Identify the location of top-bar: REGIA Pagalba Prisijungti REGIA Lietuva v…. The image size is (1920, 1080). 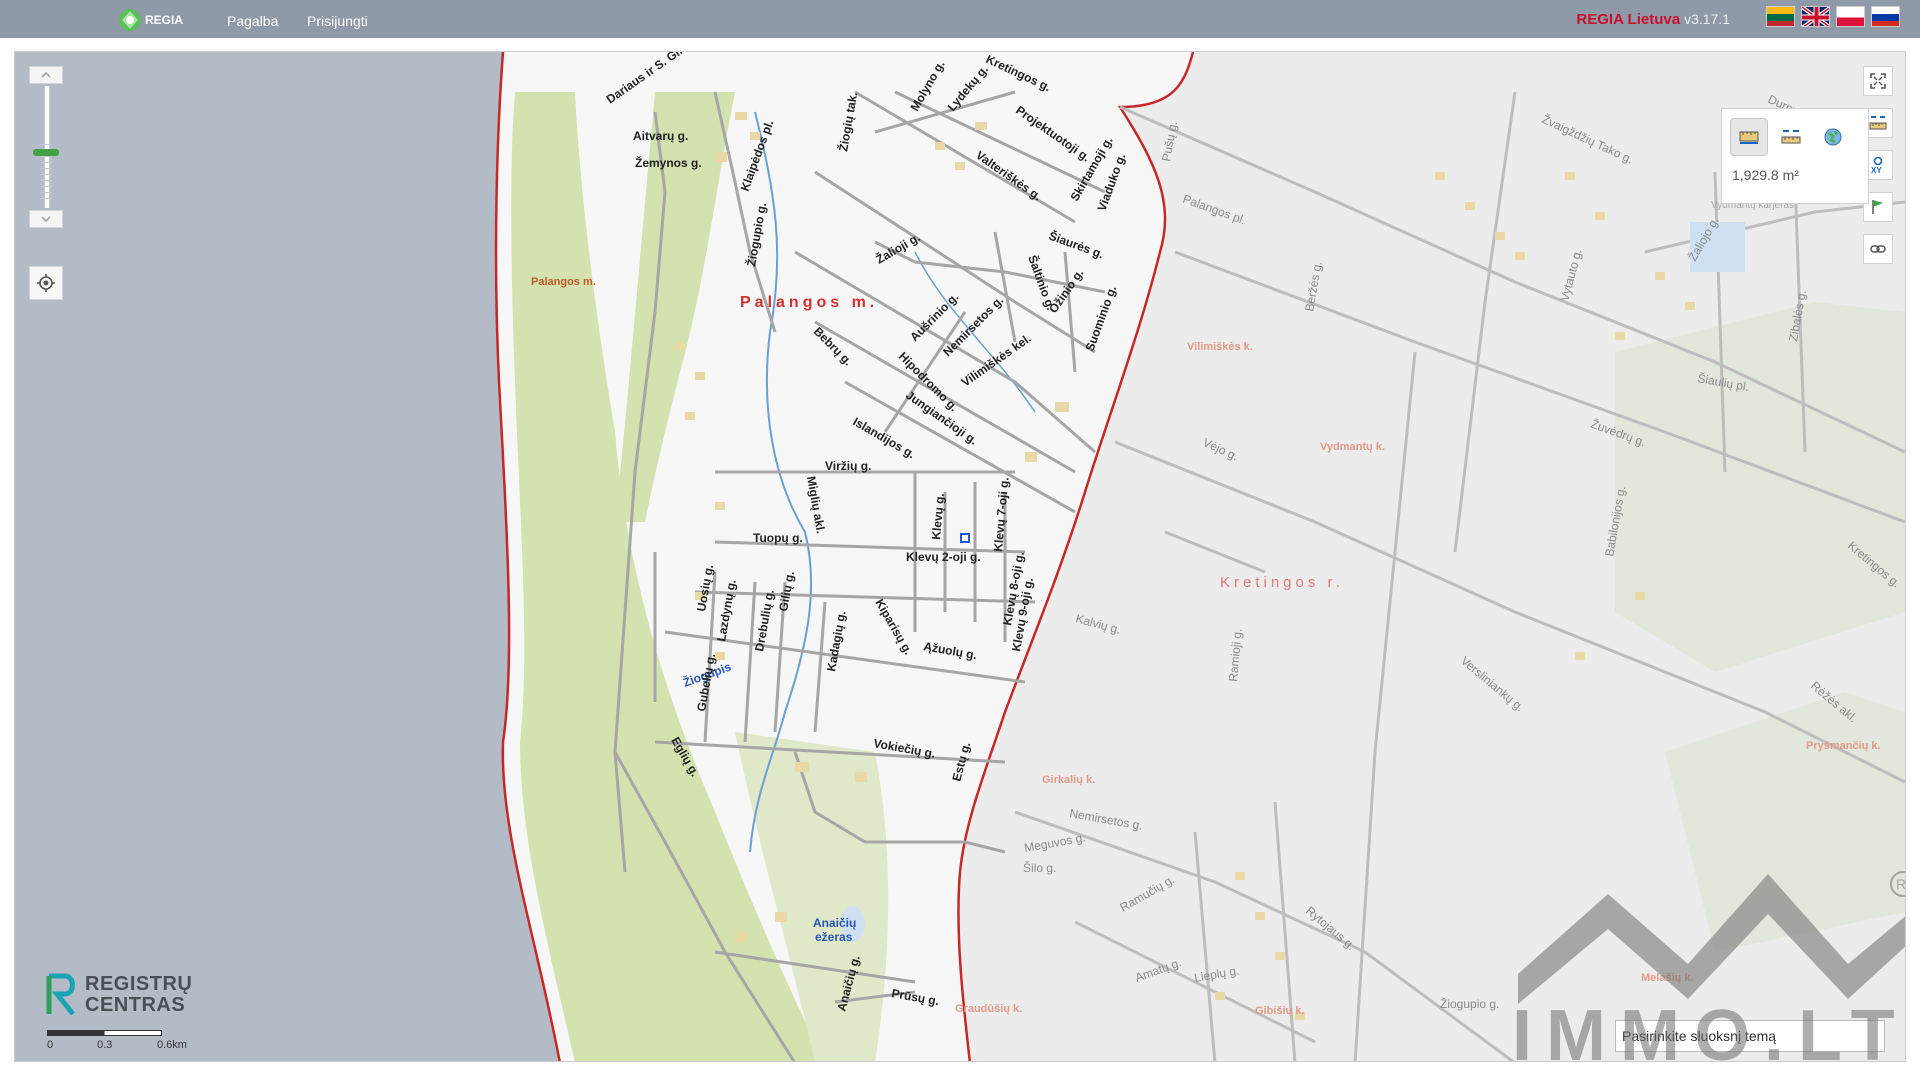
(960, 19).